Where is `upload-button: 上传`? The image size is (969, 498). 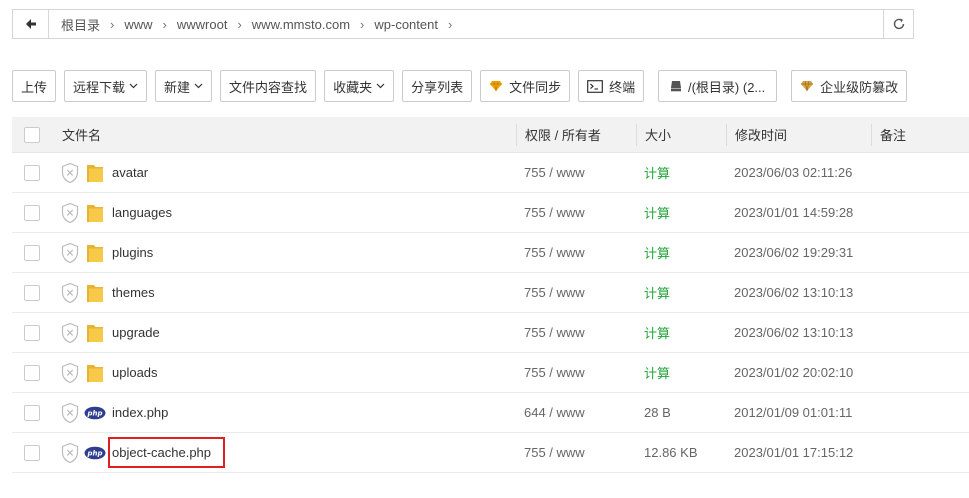
upload-button: 上传 is located at coordinates (34, 86).